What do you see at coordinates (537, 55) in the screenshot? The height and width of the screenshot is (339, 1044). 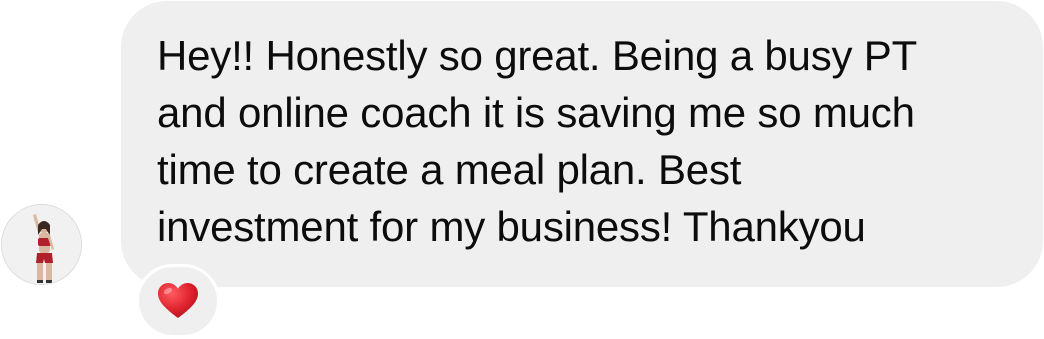 I see `message-text-line: Hey!! Honestly so great. Being a busy PT` at bounding box center [537, 55].